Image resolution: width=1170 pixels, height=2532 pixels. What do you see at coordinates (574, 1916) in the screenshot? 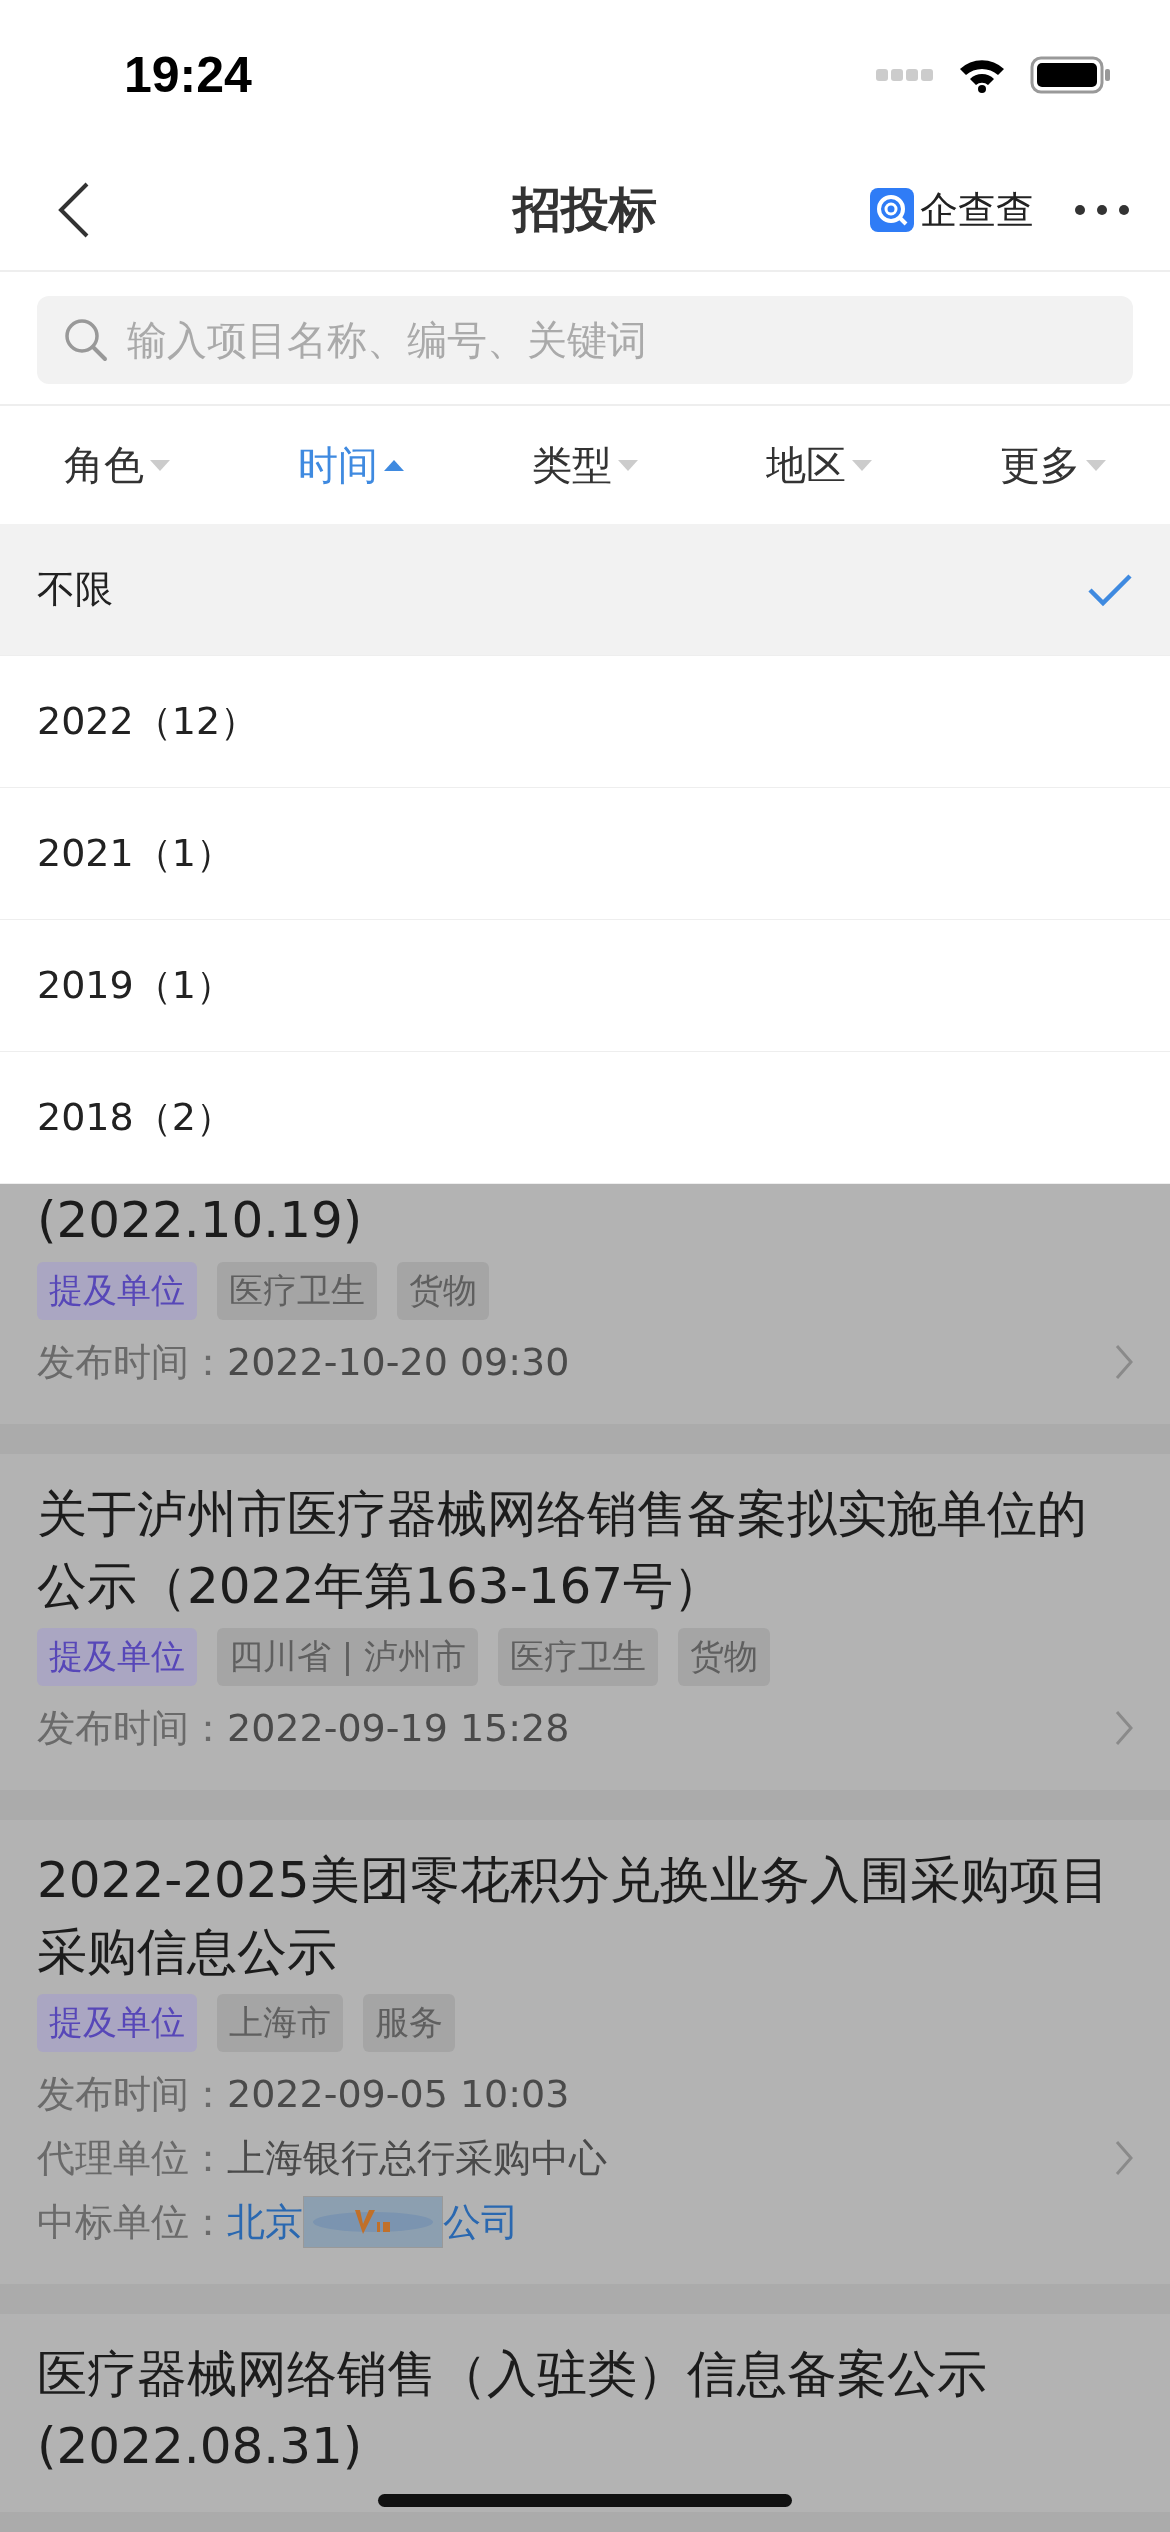
I see `result-title: 2022-2025美团零花积分兑换业务入围采购项目采购信息公示` at bounding box center [574, 1916].